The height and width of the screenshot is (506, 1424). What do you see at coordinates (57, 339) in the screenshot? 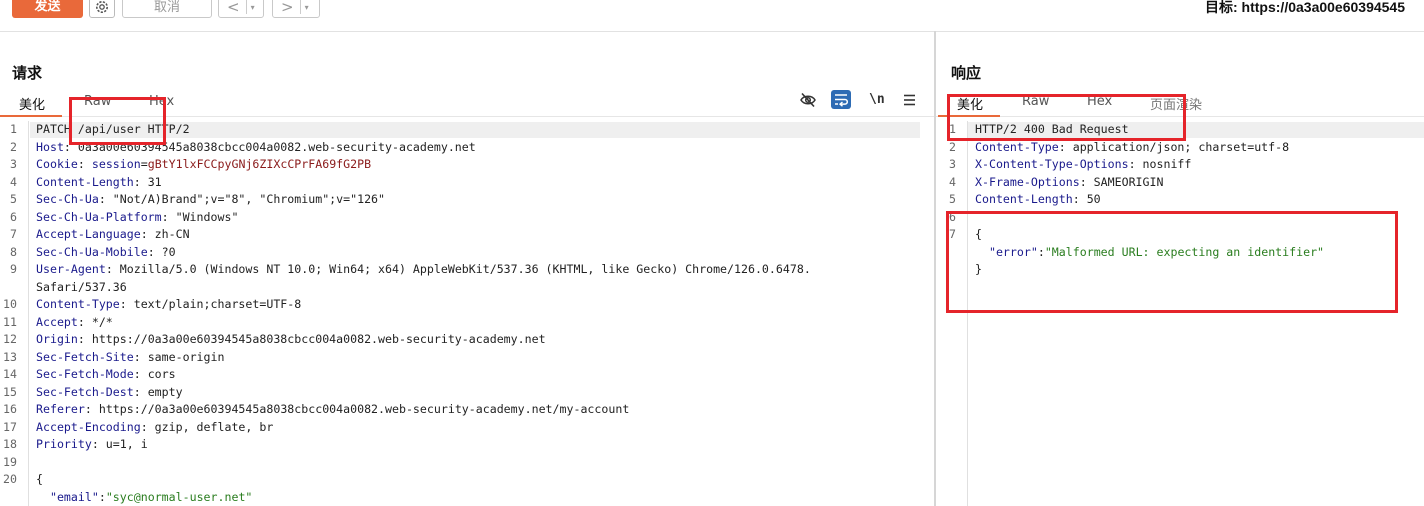
I see `code-token: Origin` at bounding box center [57, 339].